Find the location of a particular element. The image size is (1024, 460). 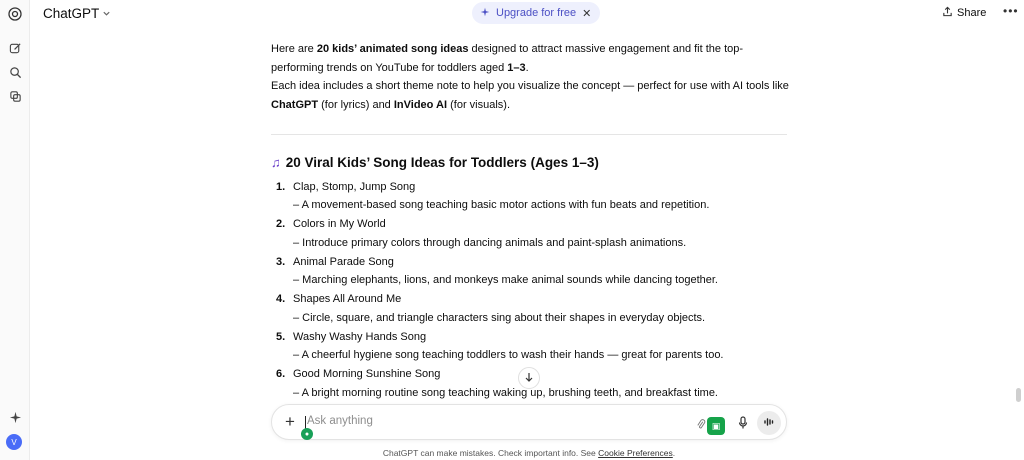

upgrade-label: Upgrade for free is located at coordinates (536, 13).